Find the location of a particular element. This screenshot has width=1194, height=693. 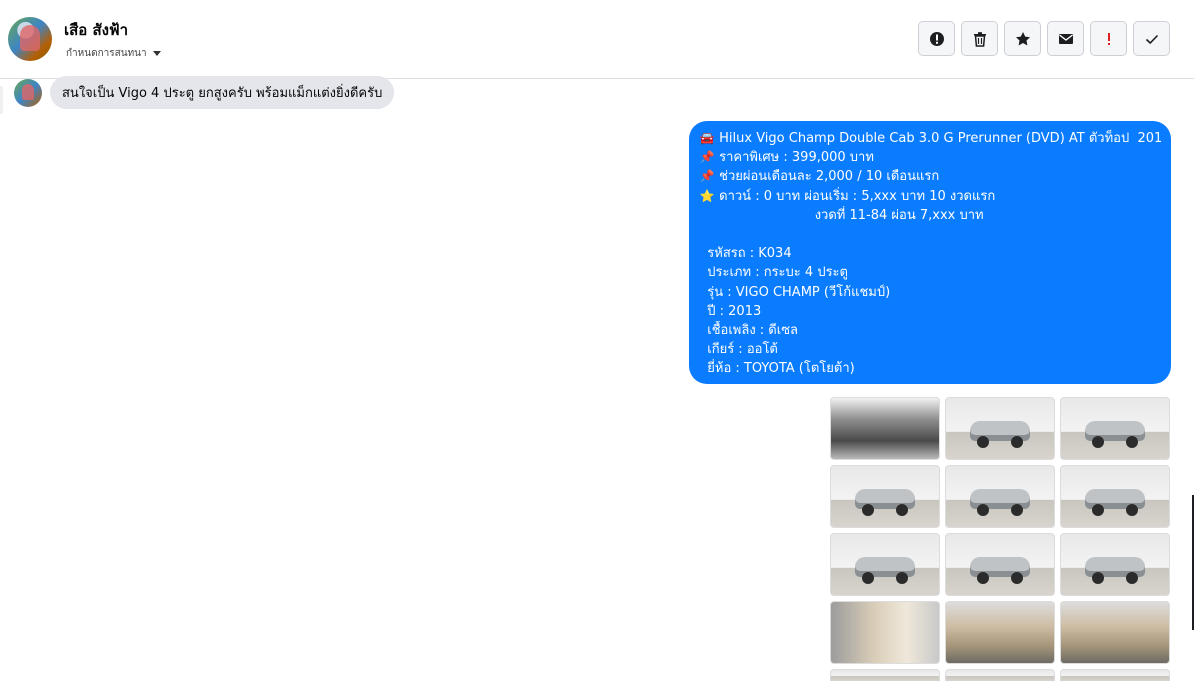

message-line: รหัสรถ : K034 is located at coordinates (930, 253).